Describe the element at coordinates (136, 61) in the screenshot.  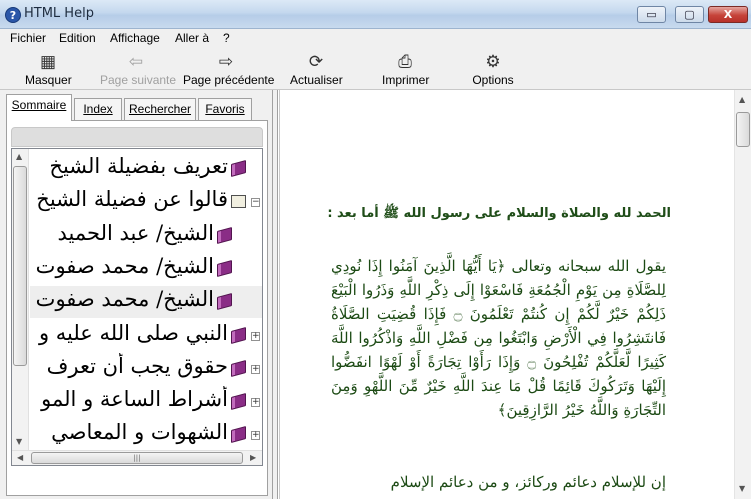
I see `arrow-left-icon: ⇦` at that location.